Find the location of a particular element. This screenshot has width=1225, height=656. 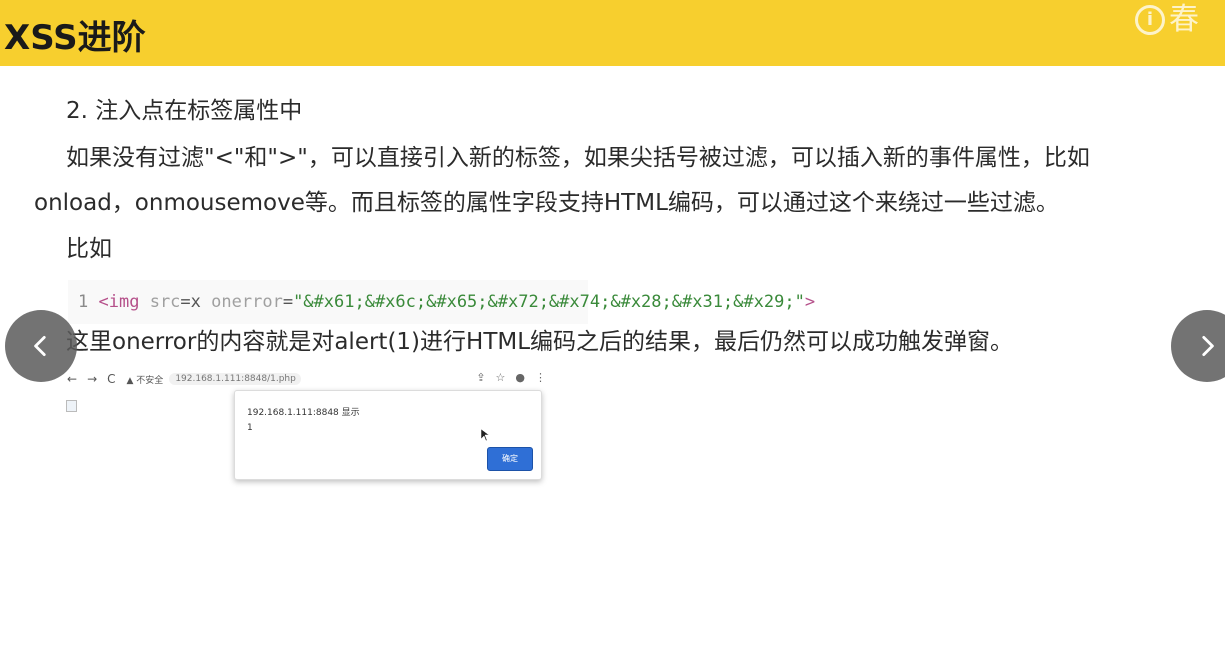

prev-slide-button is located at coordinates (41, 346).